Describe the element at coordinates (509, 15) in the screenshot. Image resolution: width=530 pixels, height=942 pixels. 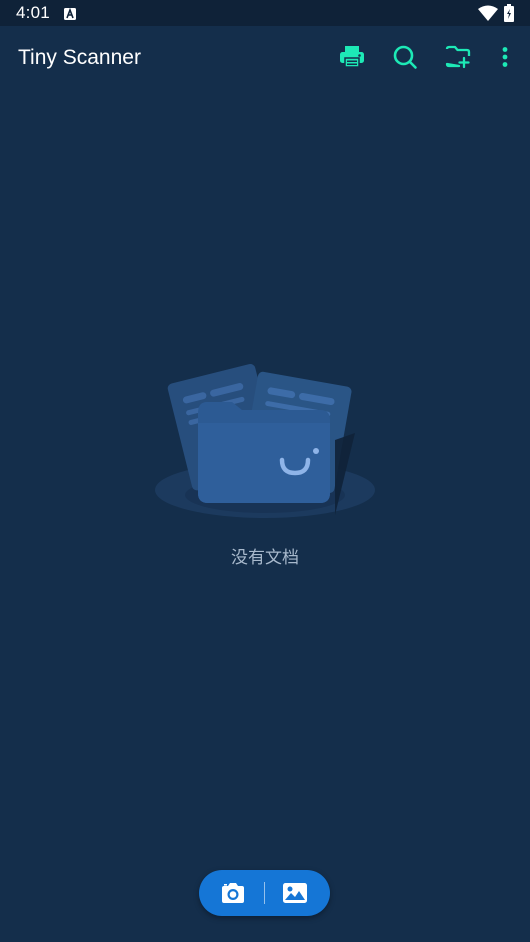
I see `battery-icon` at that location.